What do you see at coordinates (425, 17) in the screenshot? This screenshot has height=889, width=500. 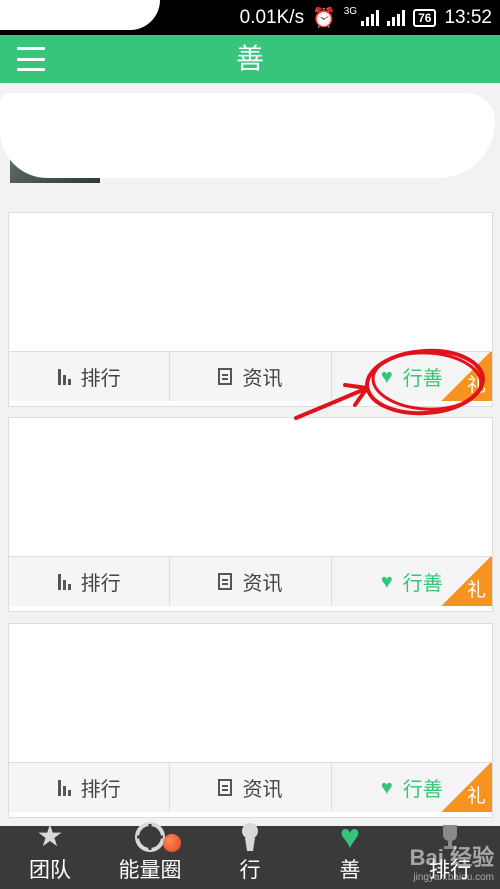 I see `battery-icon: 76` at bounding box center [425, 17].